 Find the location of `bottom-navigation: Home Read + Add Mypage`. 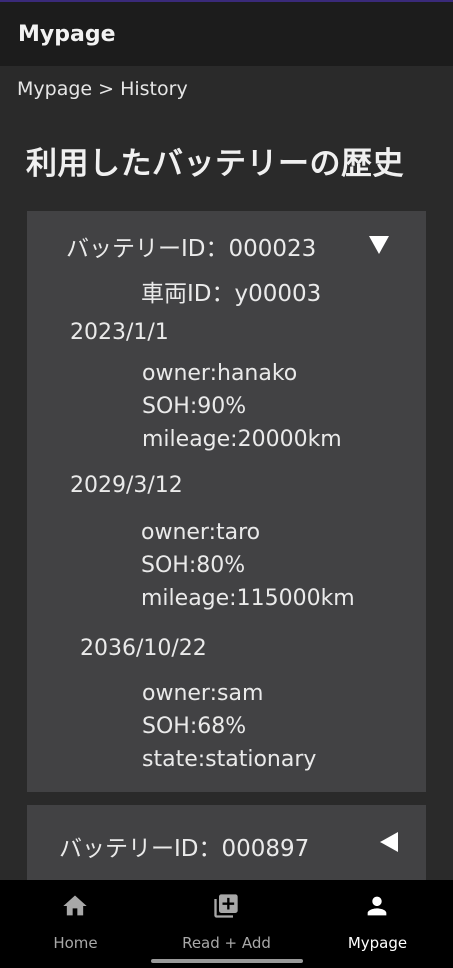

bottom-navigation: Home Read + Add Mypage is located at coordinates (226, 924).